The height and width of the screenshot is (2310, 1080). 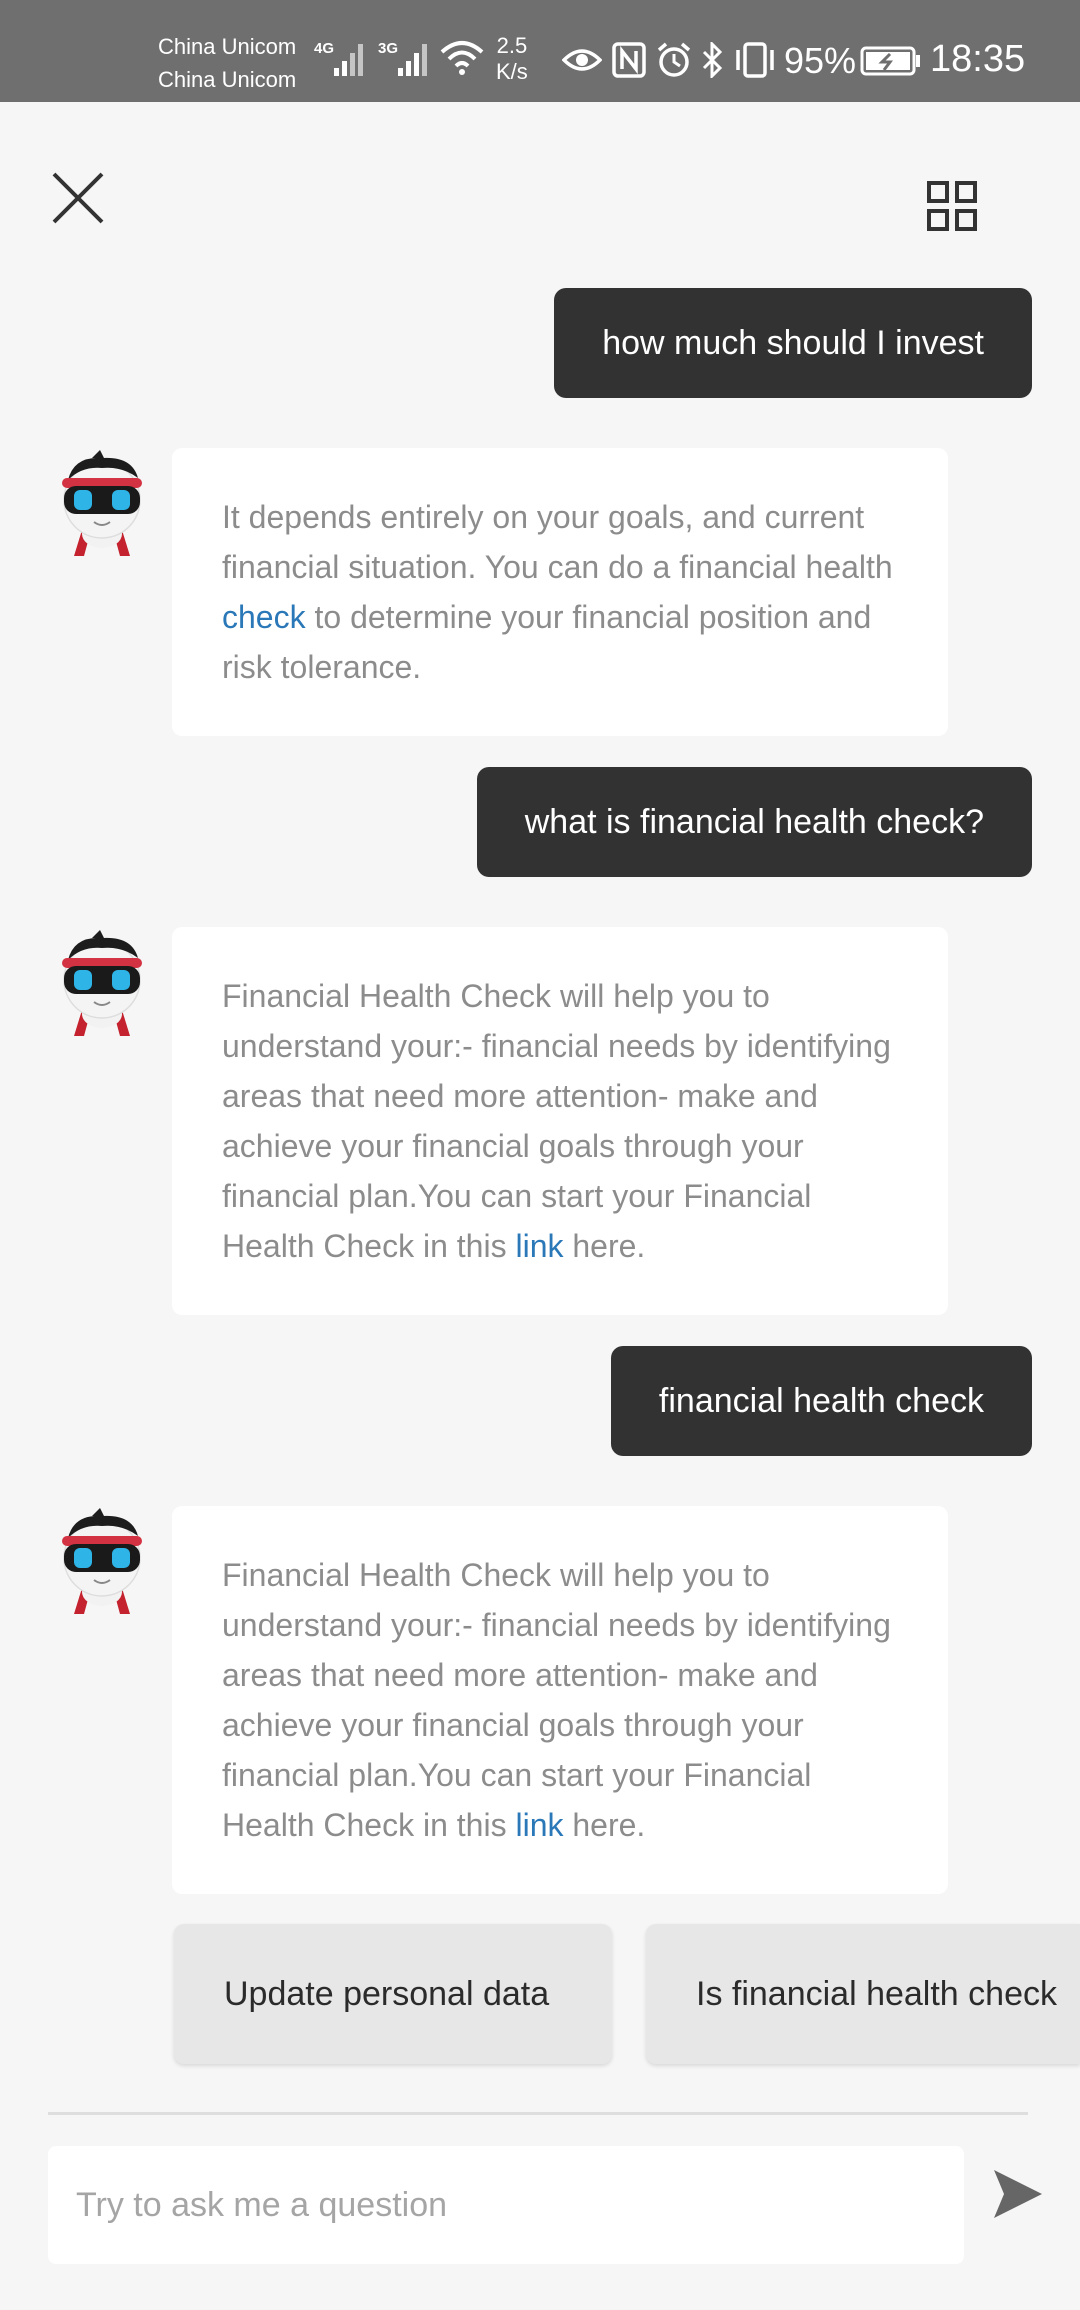 I want to click on alarm-icon, so click(x=674, y=59).